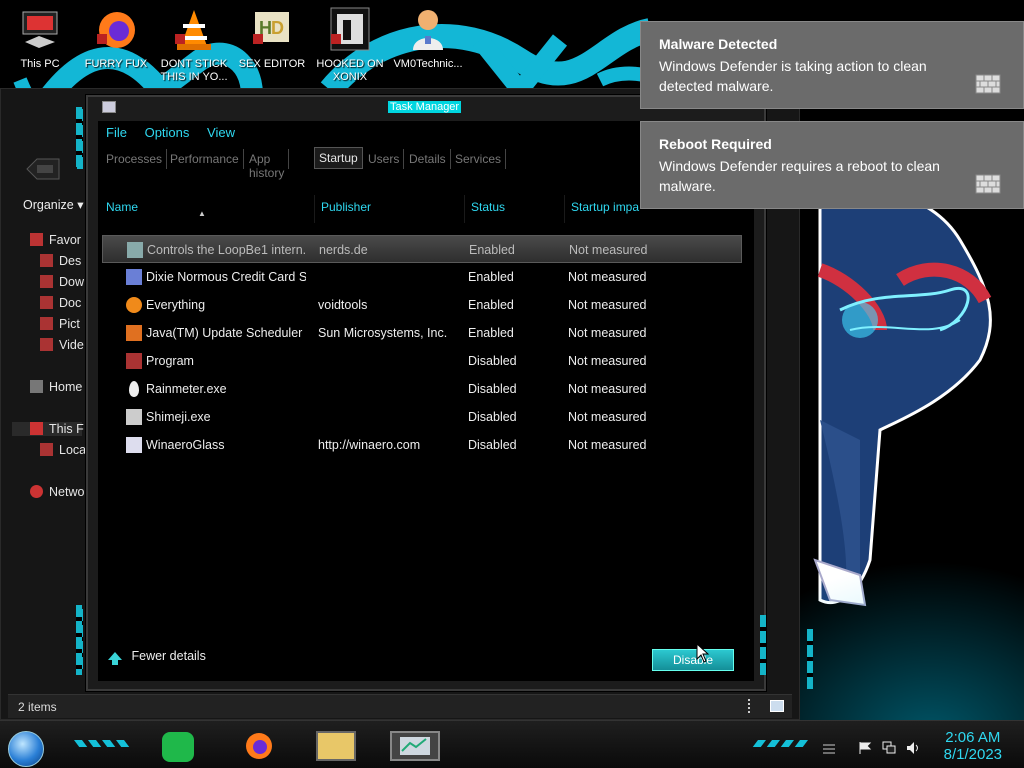  I want to click on nav-item-pictures: Pict, so click(60, 324).